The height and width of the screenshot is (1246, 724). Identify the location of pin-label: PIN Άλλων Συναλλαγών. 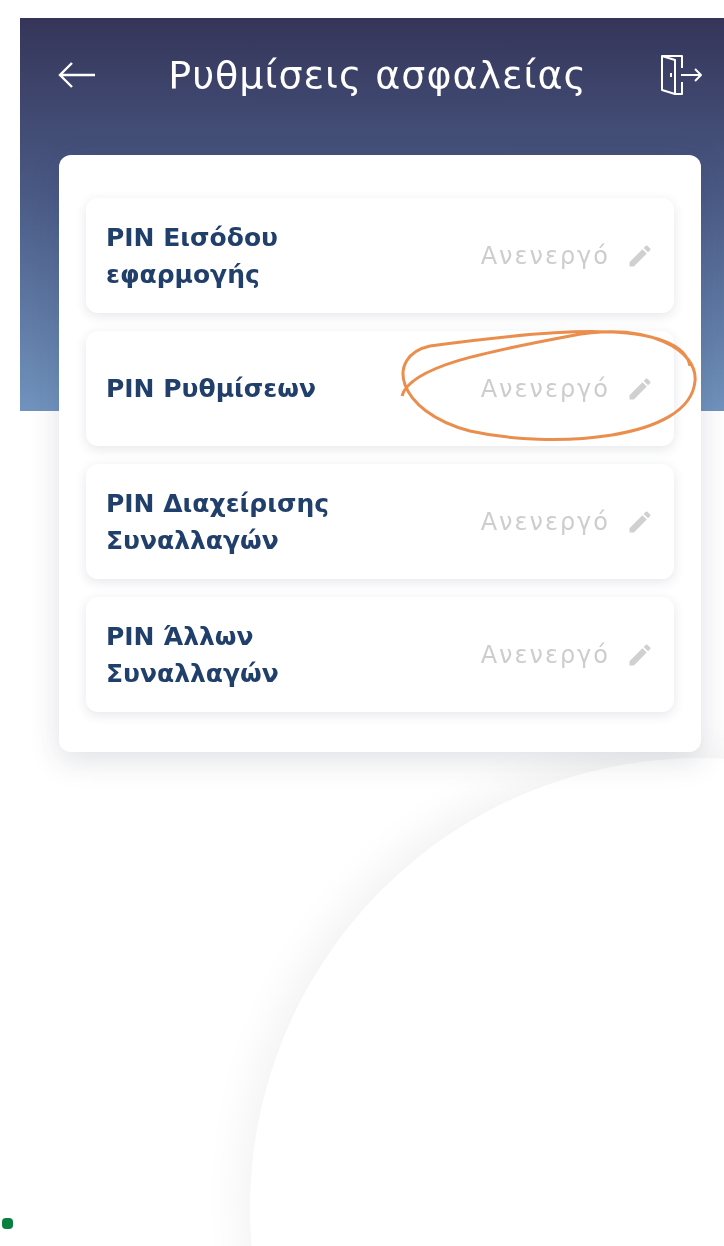
(193, 655).